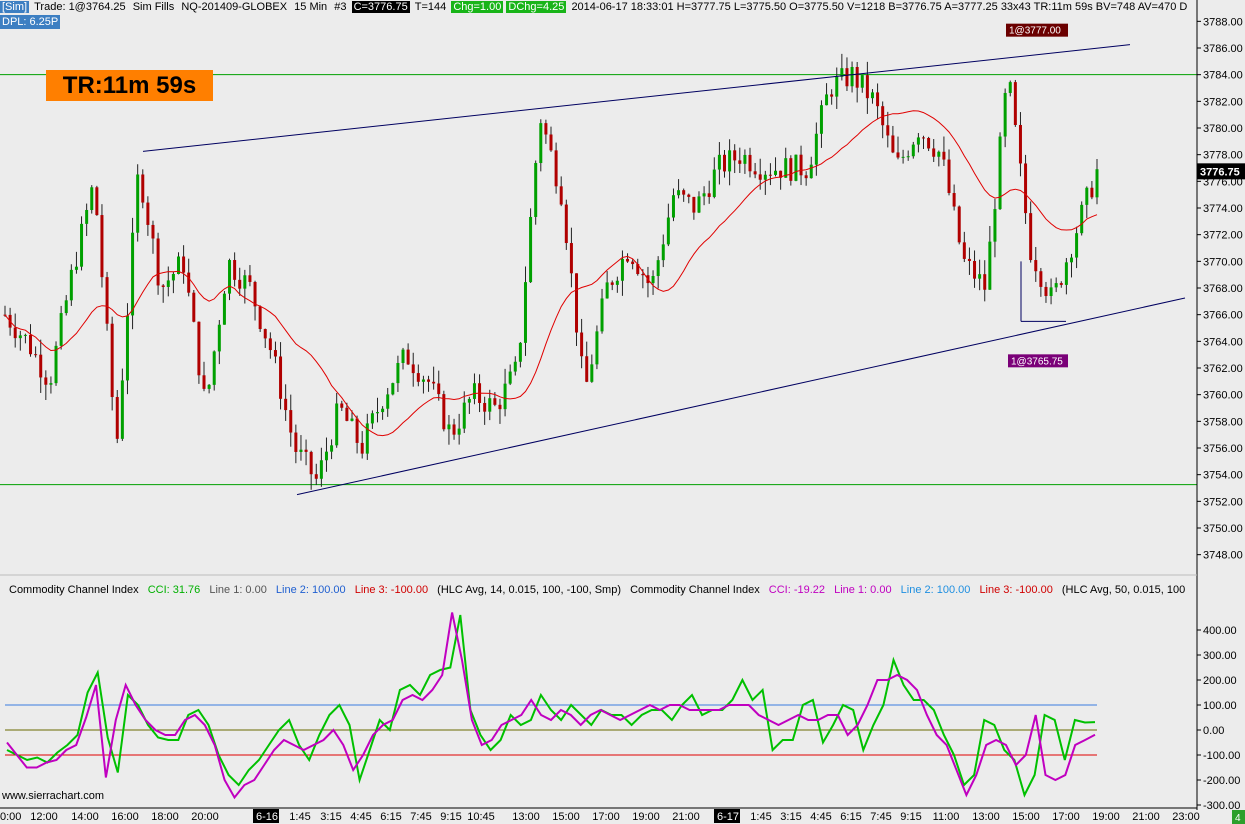 This screenshot has height=824, width=1245. Describe the element at coordinates (1238, 818) in the screenshot. I see `corner-badge-label: 4` at that location.